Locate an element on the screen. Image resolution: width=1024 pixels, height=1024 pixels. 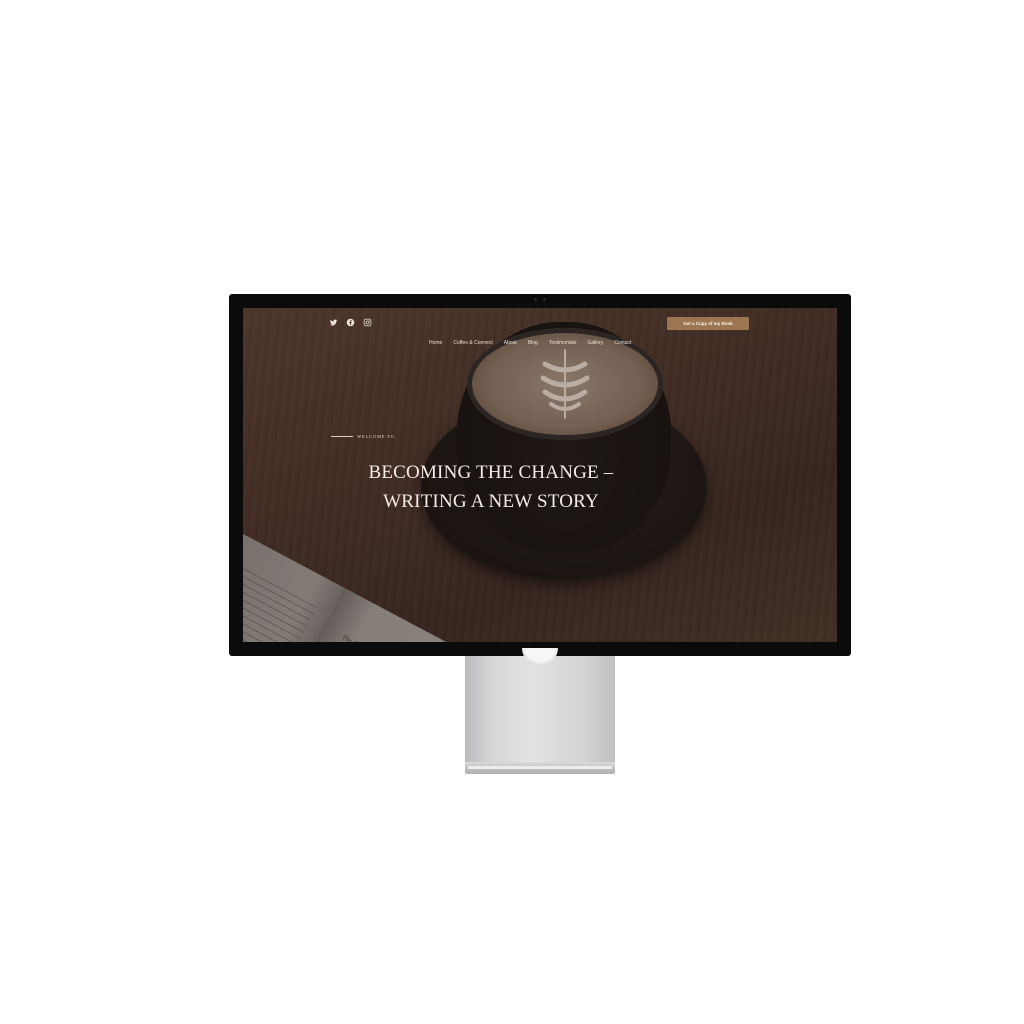
monitor-stand is located at coordinates (540, 709).